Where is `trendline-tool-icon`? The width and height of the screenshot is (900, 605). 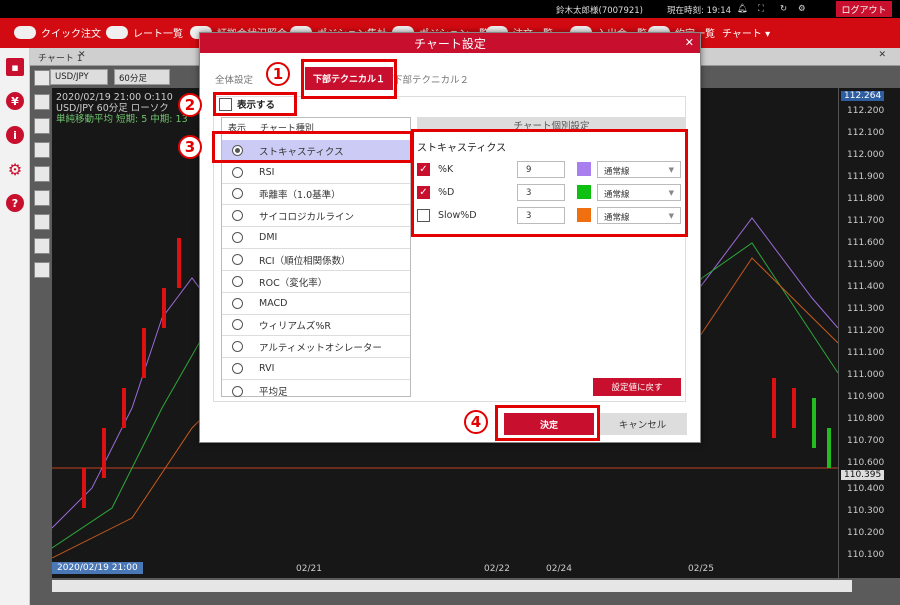
trendline-tool-icon is located at coordinates (42, 78).